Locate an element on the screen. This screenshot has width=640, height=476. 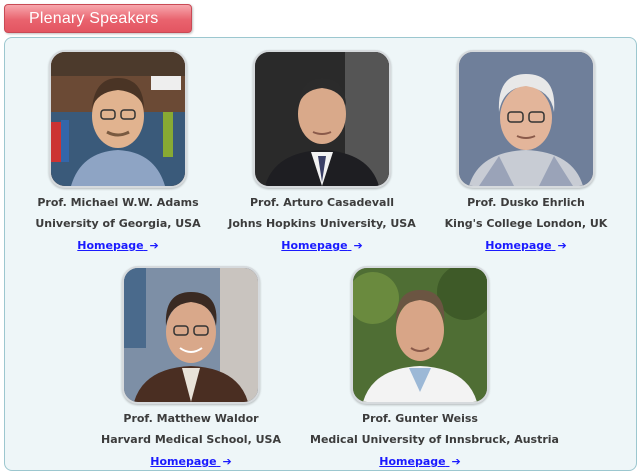
speaker-affiliation: University of Georgia, USA is located at coordinates (118, 223).